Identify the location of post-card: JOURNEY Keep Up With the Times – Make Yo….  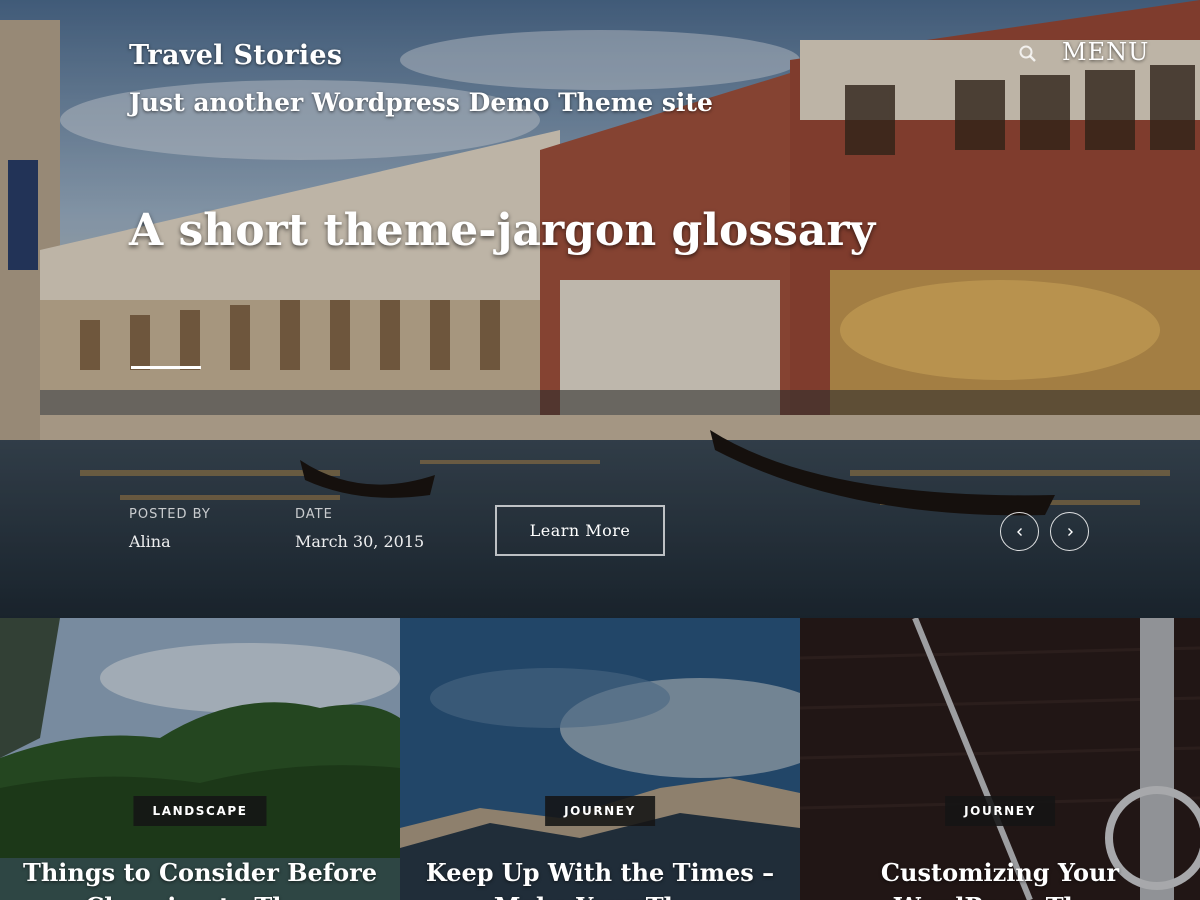
(600, 759).